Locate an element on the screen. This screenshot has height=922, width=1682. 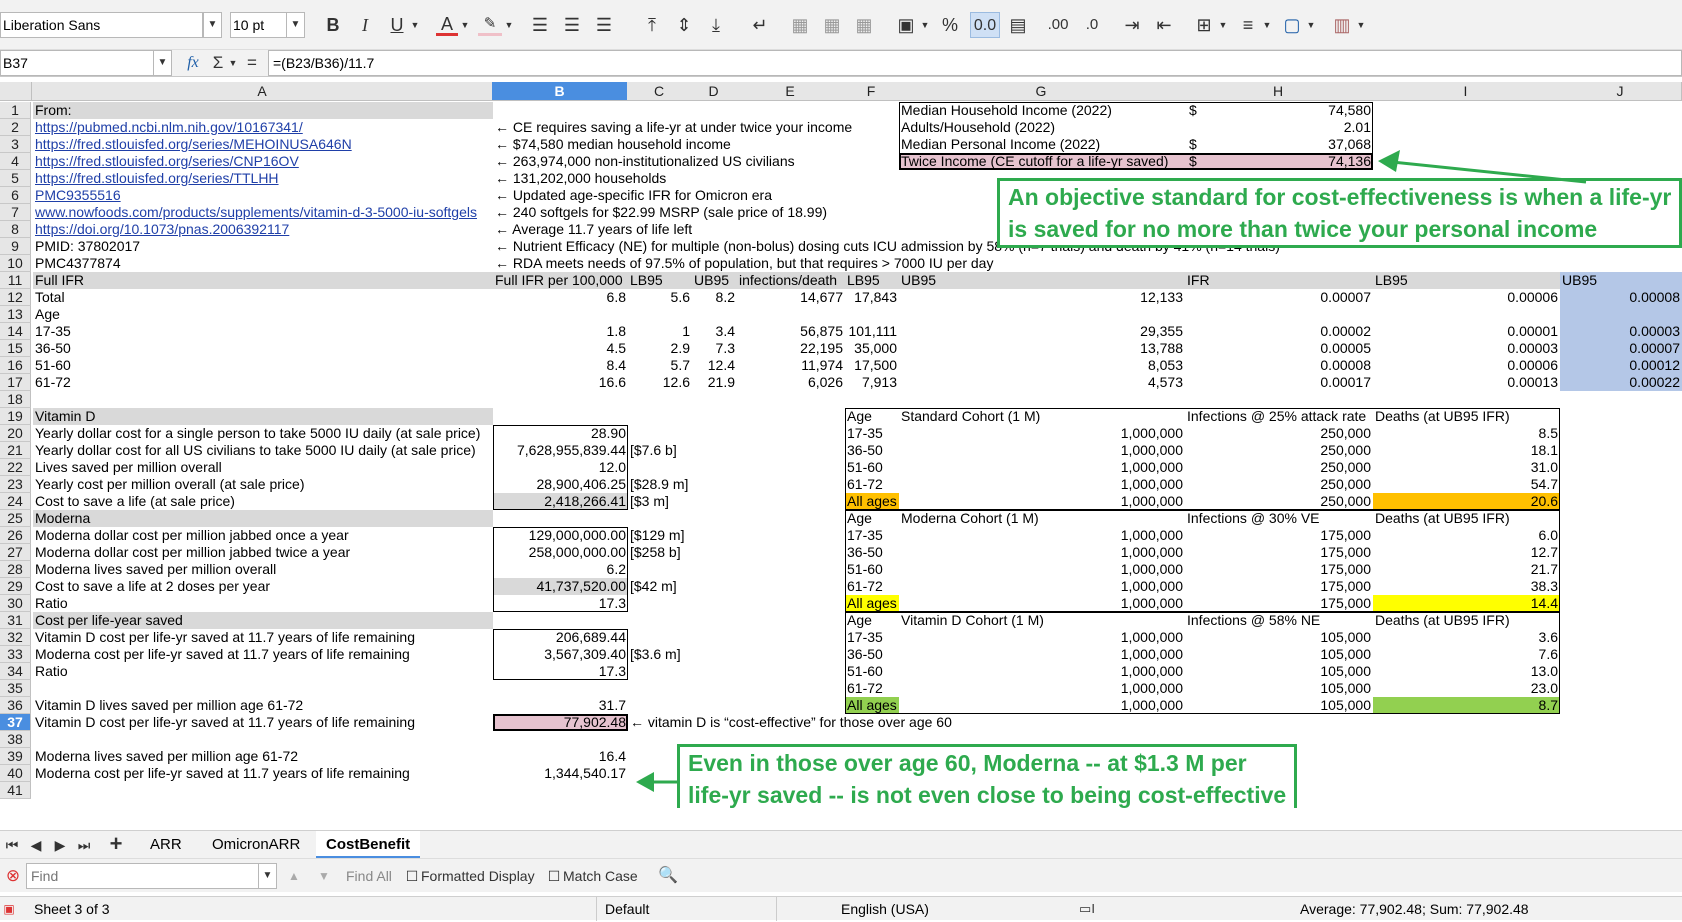
cell-g19: Standard Cohort (1 M) is located at coordinates (970, 416).